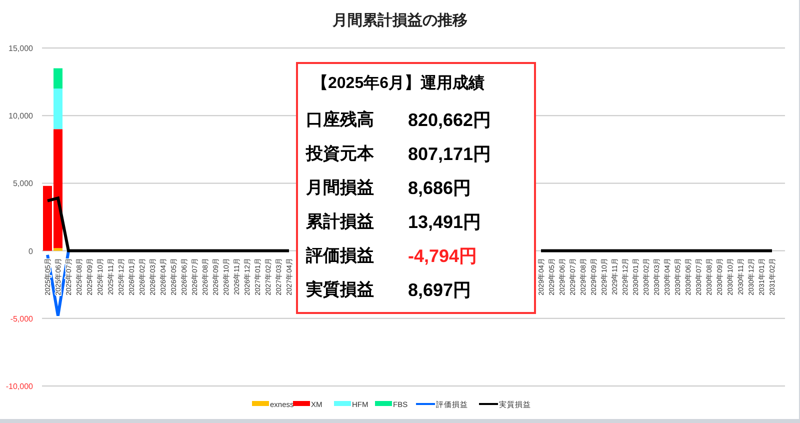  What do you see at coordinates (440, 290) in the screenshot?
I see `metric-value: 8,697円` at bounding box center [440, 290].